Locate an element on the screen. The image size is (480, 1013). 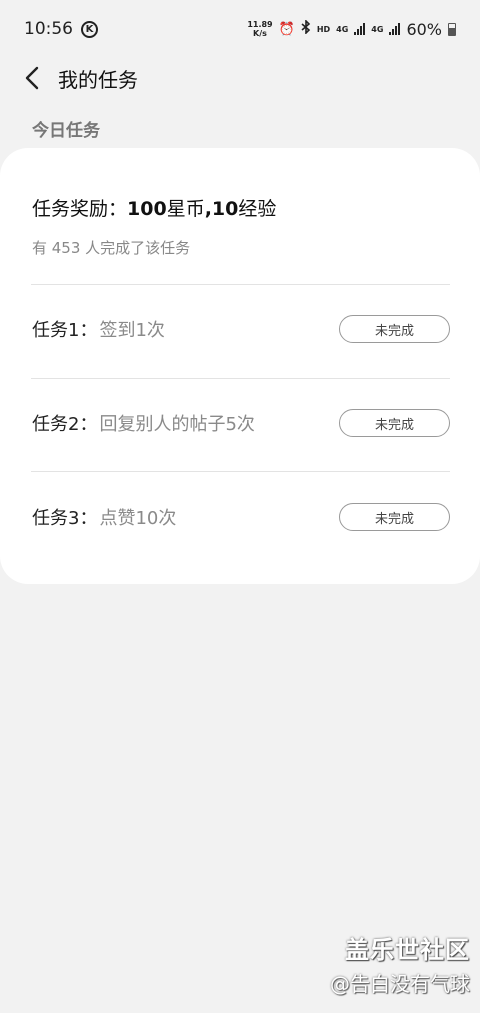
reward-prefix: 任务奖励： is located at coordinates (80, 209).